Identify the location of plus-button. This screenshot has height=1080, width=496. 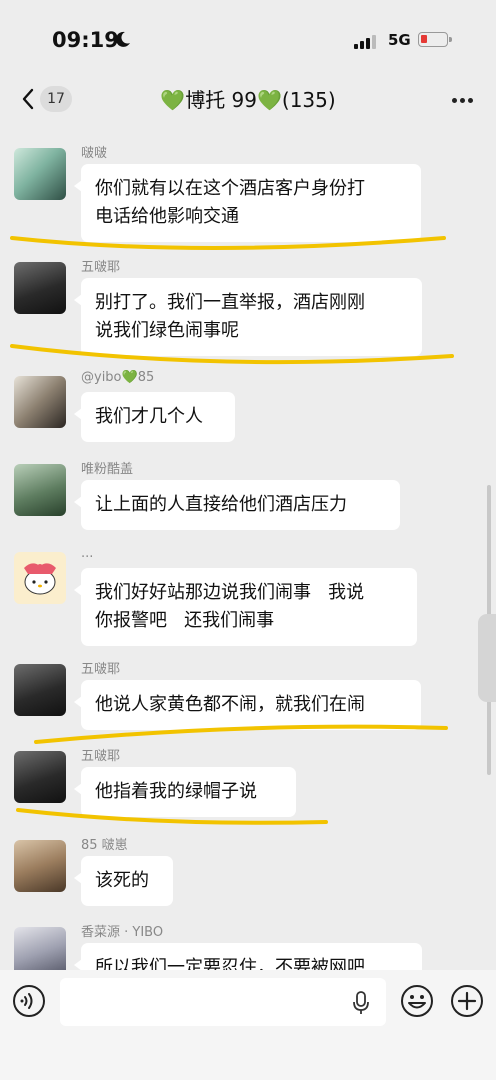
(467, 1001).